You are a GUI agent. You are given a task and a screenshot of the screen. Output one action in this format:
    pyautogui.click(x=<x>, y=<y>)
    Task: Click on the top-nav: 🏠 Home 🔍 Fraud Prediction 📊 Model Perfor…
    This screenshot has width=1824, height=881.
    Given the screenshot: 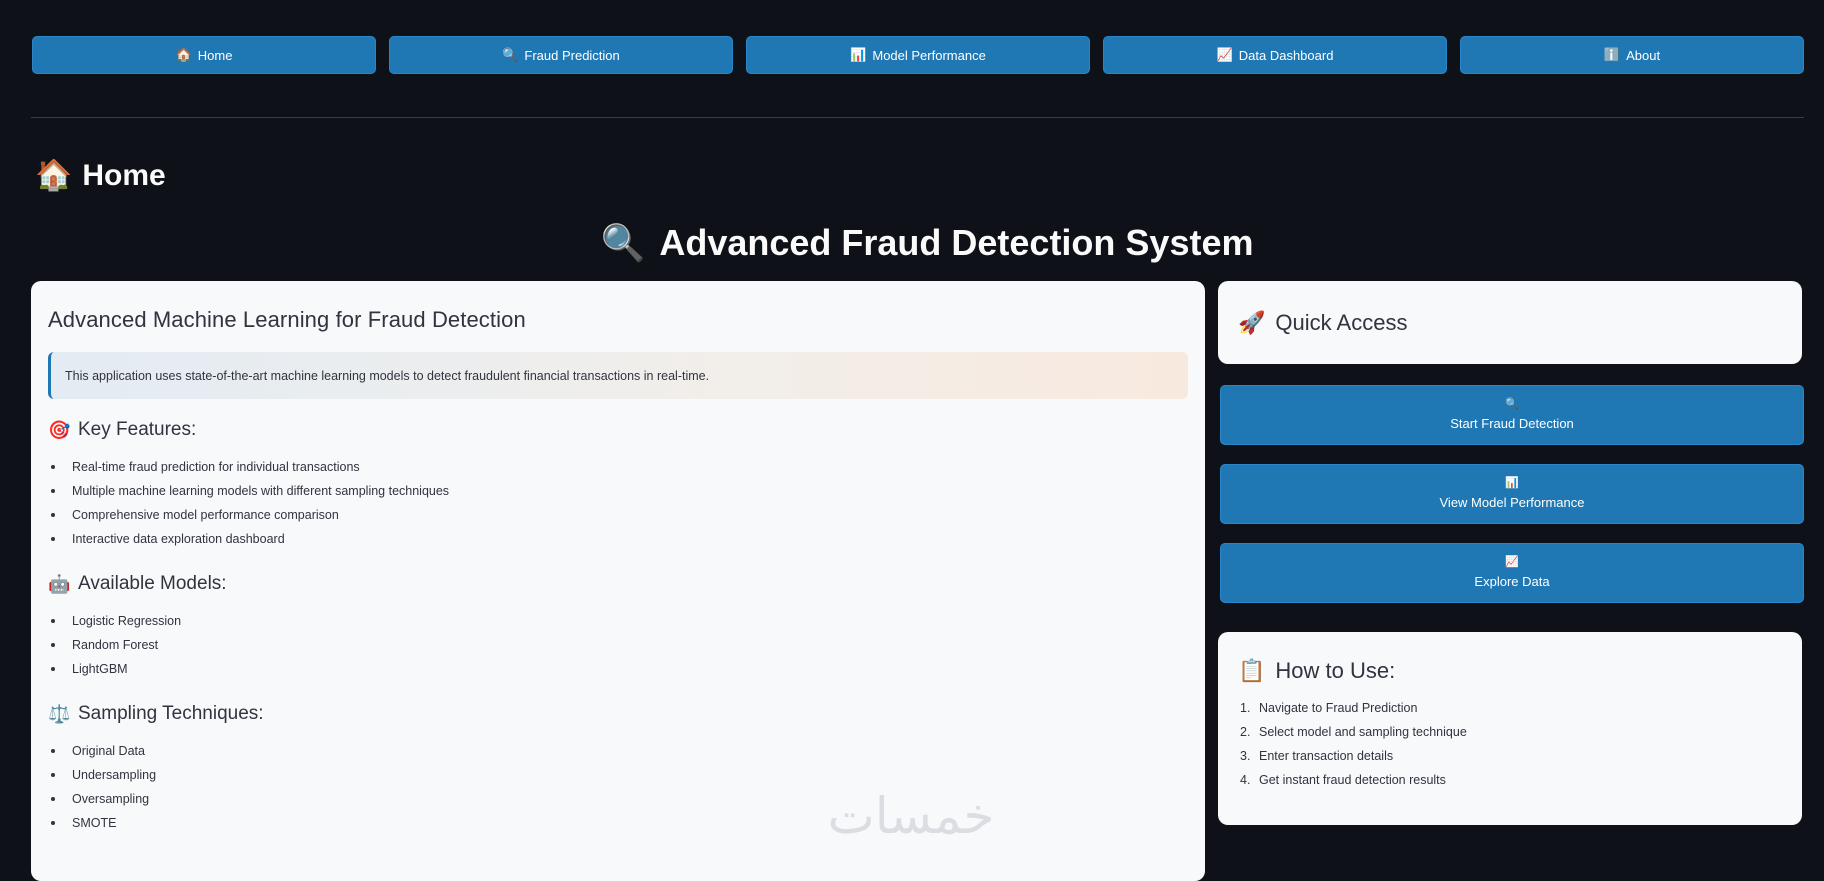 What is the action you would take?
    pyautogui.click(x=918, y=55)
    